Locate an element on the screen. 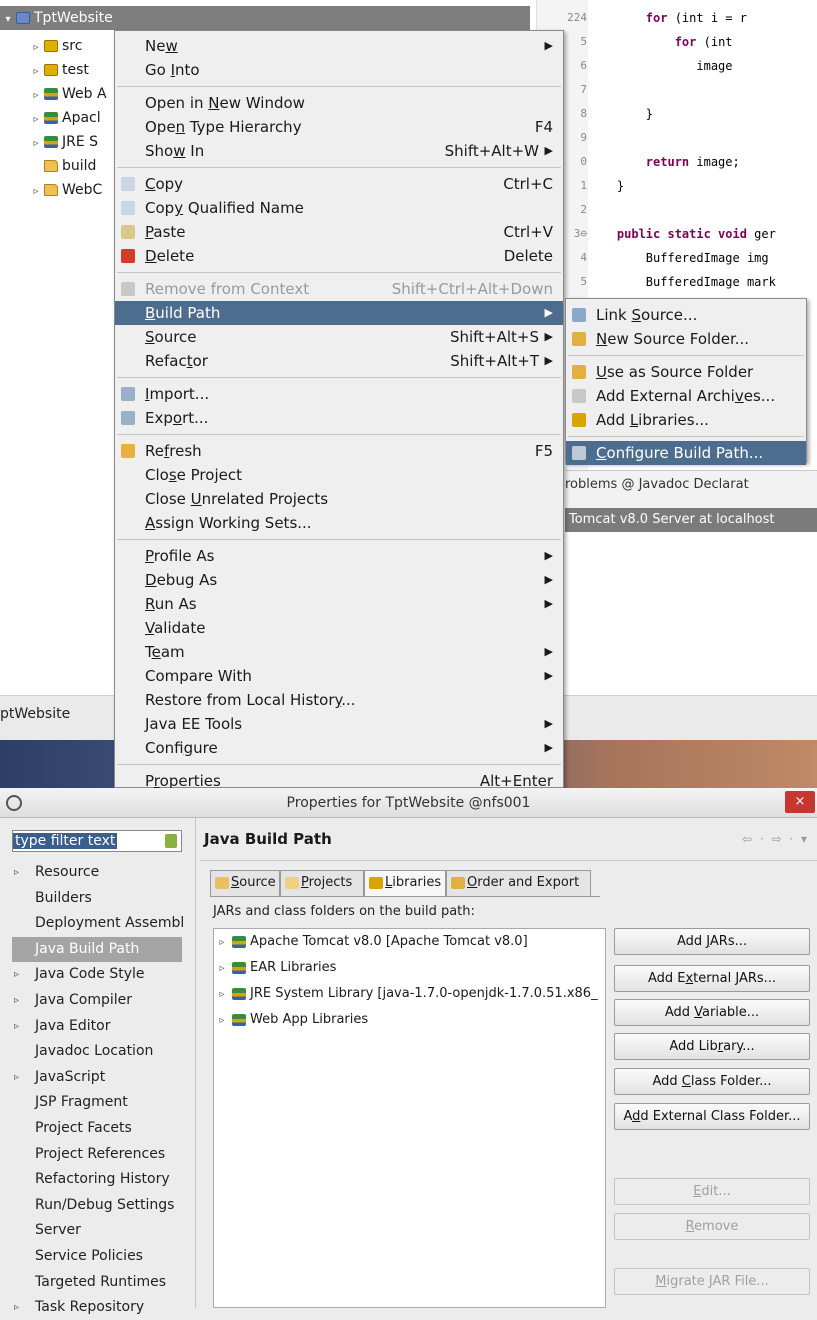 This screenshot has height=1320, width=817. menu-shortcut: Shift+Alt+W is located at coordinates (491, 151).